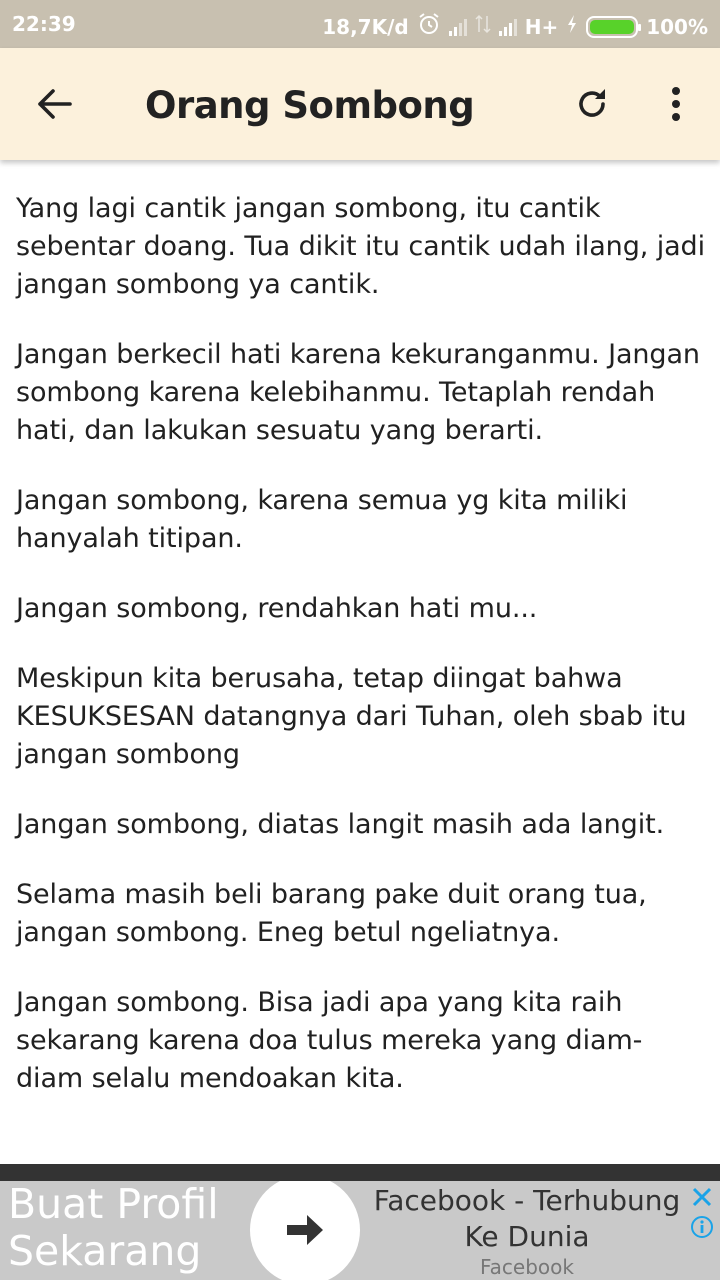 This screenshot has width=720, height=1280. What do you see at coordinates (527, 1219) in the screenshot?
I see `ad-title: Facebook - Terhubung Ke Dunia` at bounding box center [527, 1219].